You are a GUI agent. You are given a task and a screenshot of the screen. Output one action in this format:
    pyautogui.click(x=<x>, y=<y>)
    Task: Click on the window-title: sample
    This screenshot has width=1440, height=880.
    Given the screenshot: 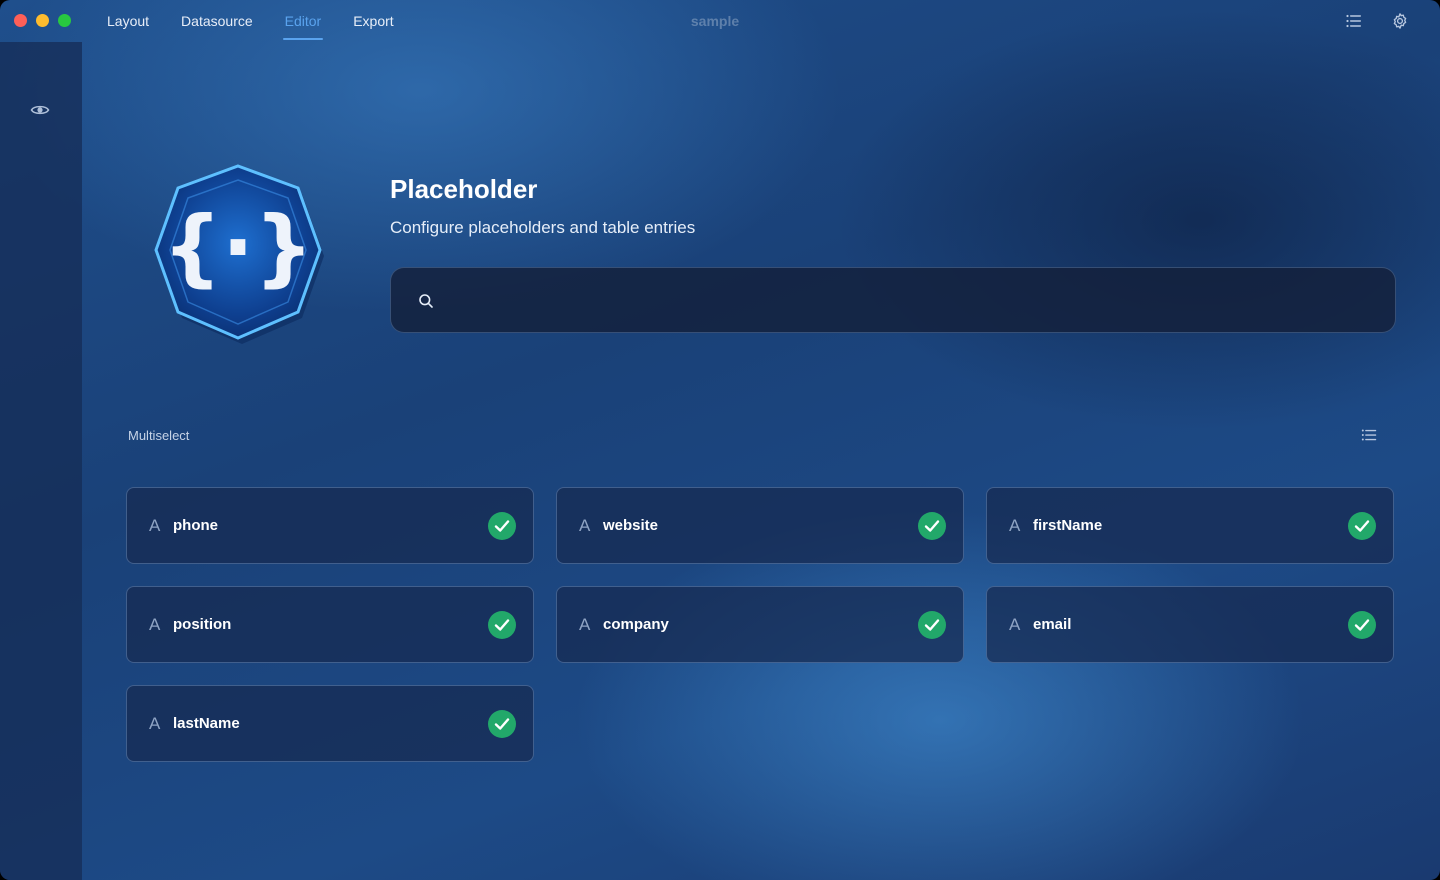 What is the action you would take?
    pyautogui.click(x=715, y=21)
    